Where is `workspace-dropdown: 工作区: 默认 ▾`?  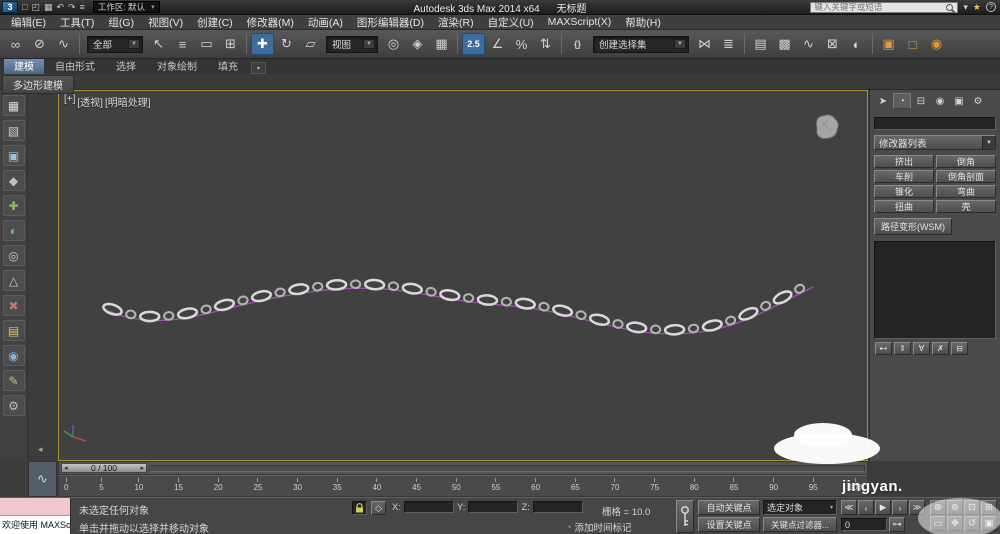
workspace-dropdown: 工作区: 默认 ▾ is located at coordinates (126, 7).